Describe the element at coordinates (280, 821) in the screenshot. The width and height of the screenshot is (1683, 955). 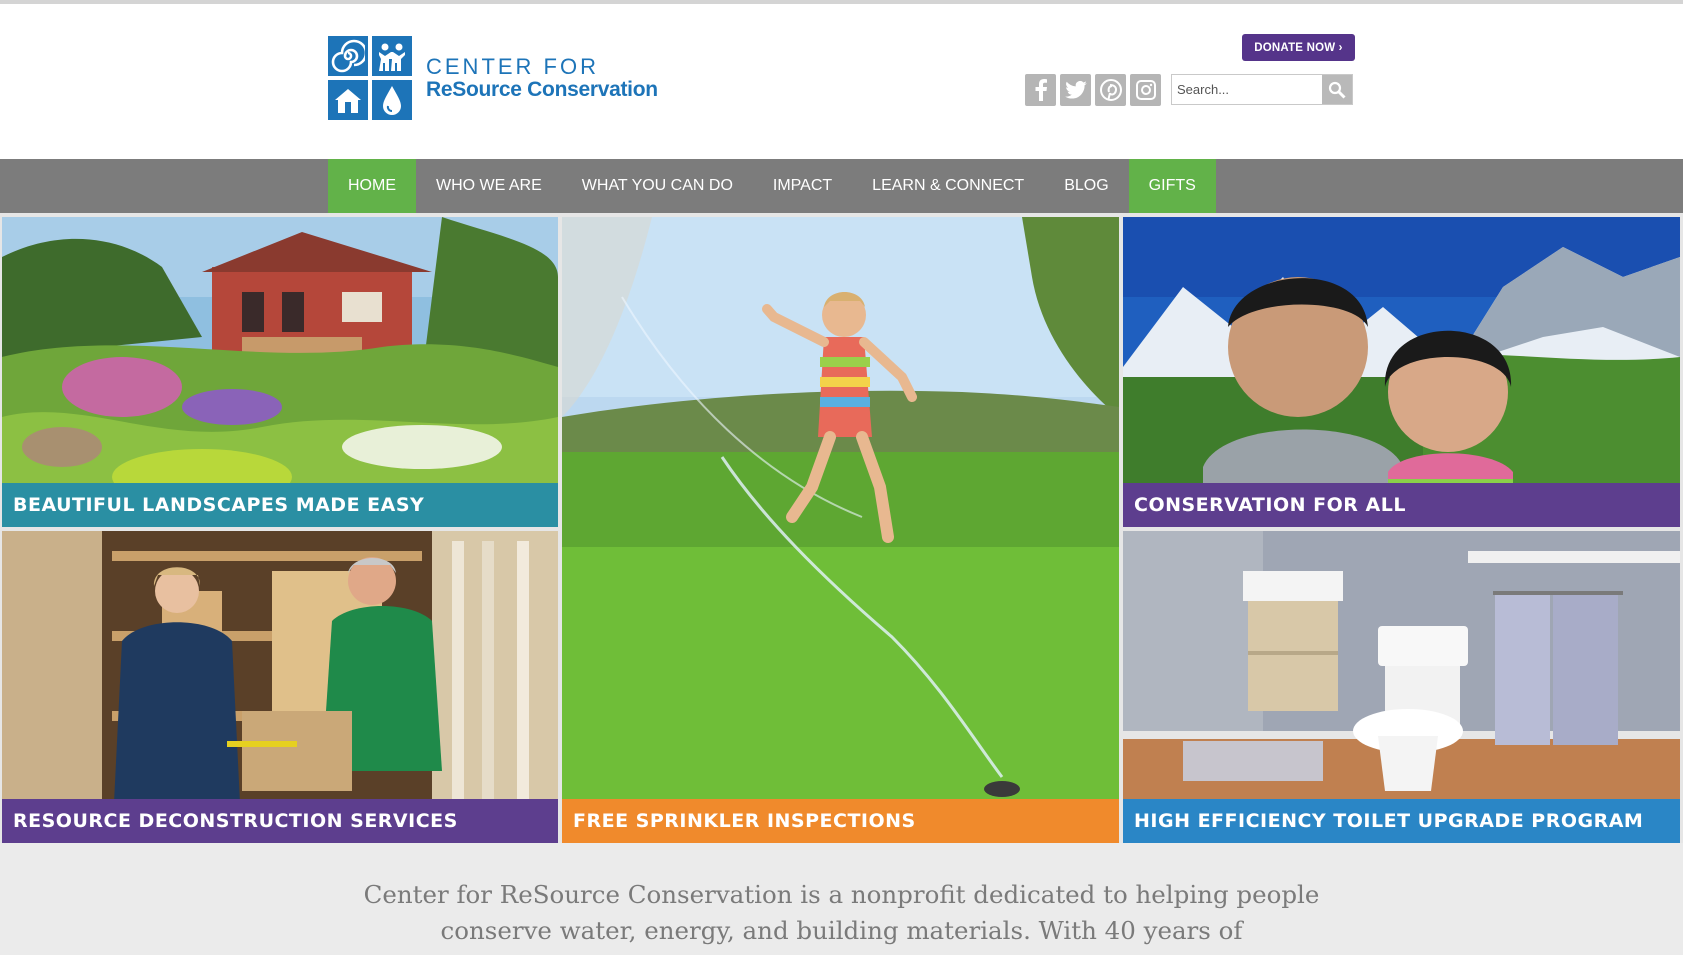
I see `tile-deconstruction-label: ReSource Deconstruction Services` at that location.